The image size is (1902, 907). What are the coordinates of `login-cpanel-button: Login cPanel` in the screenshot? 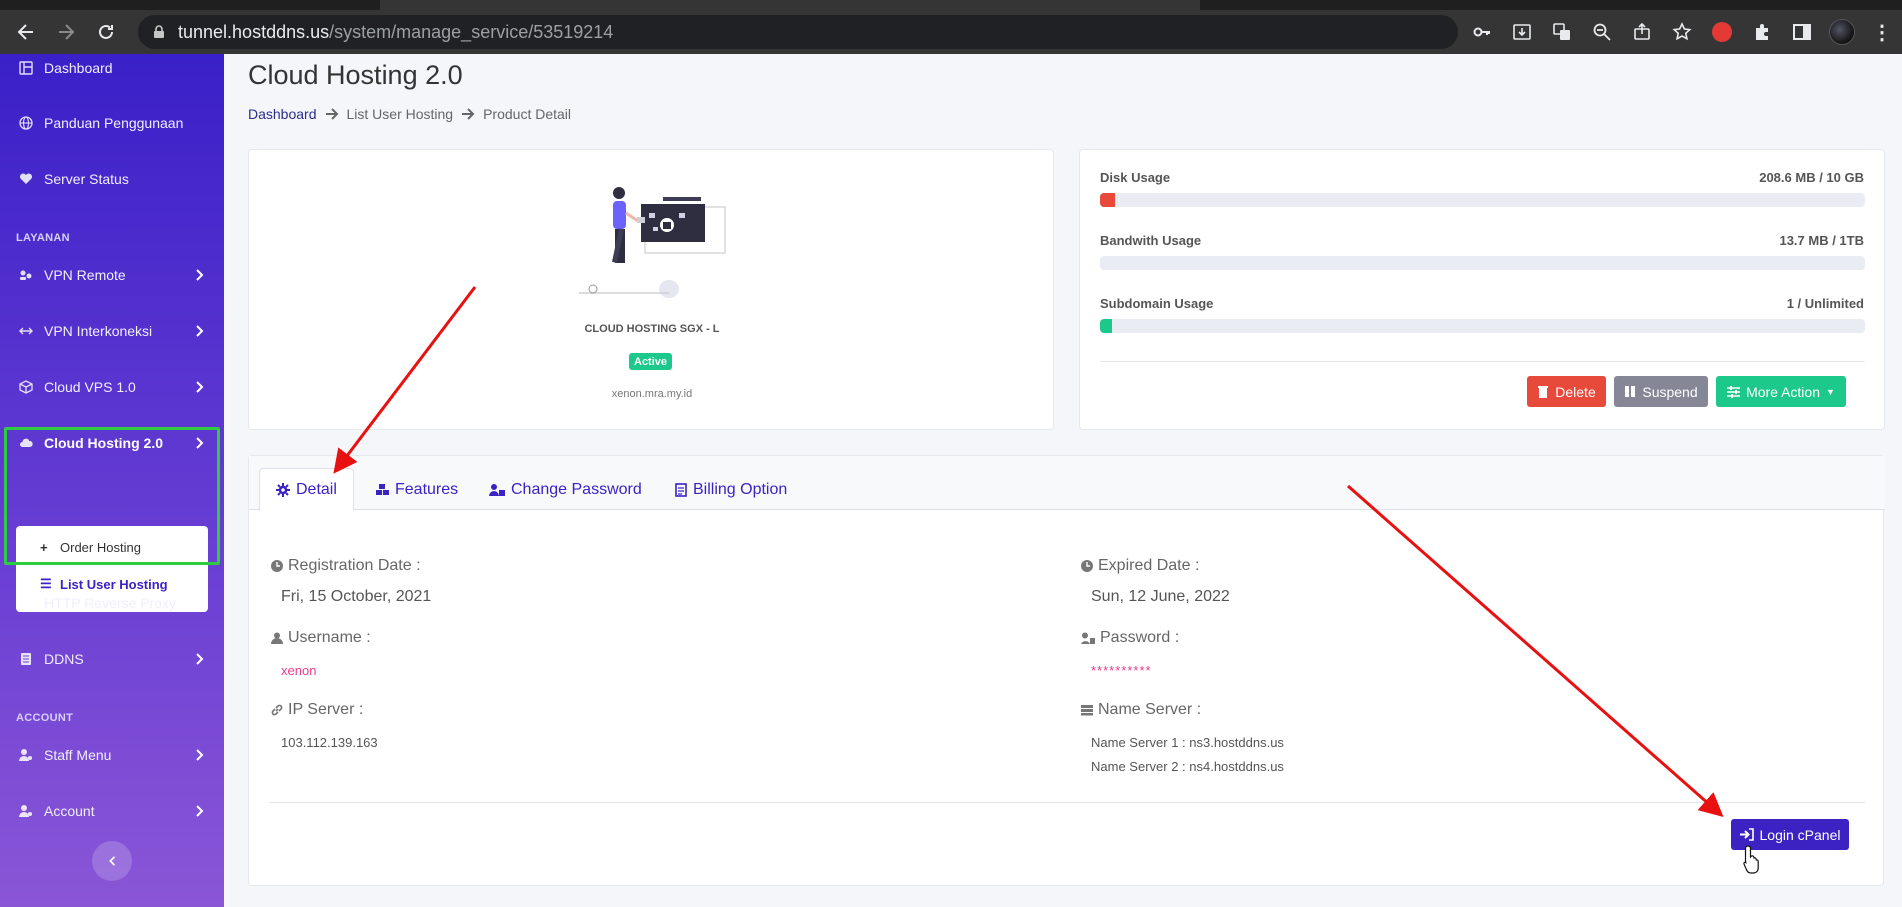 It's located at (1790, 834).